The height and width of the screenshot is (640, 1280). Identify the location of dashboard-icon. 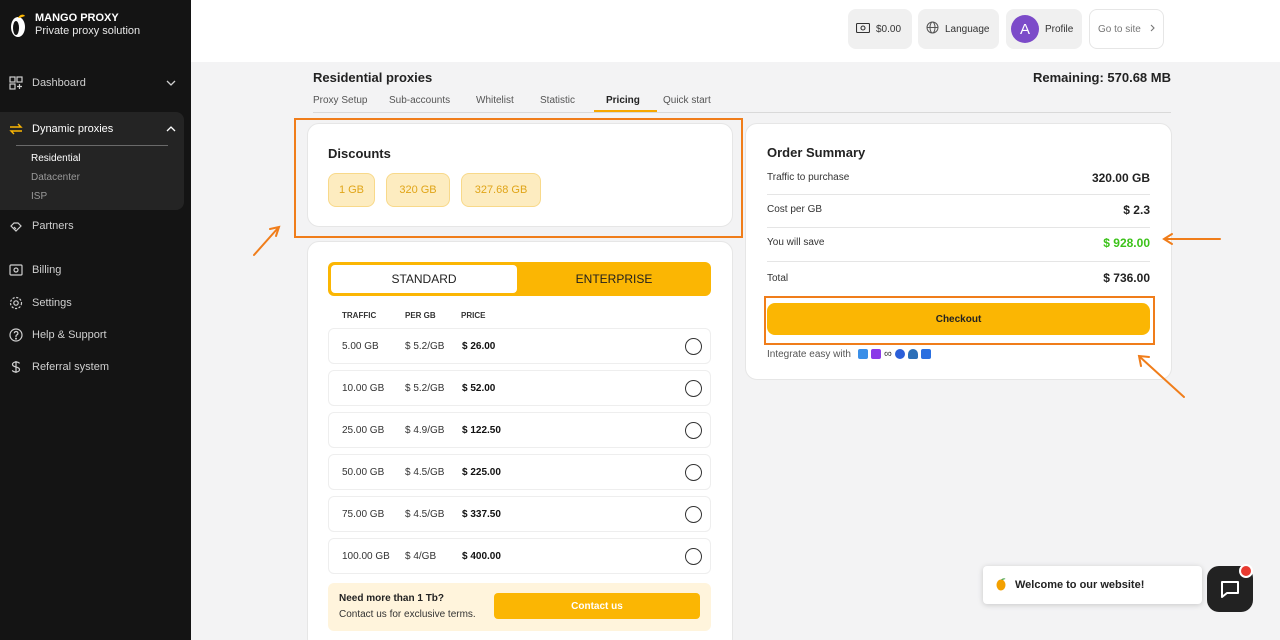
(16, 83).